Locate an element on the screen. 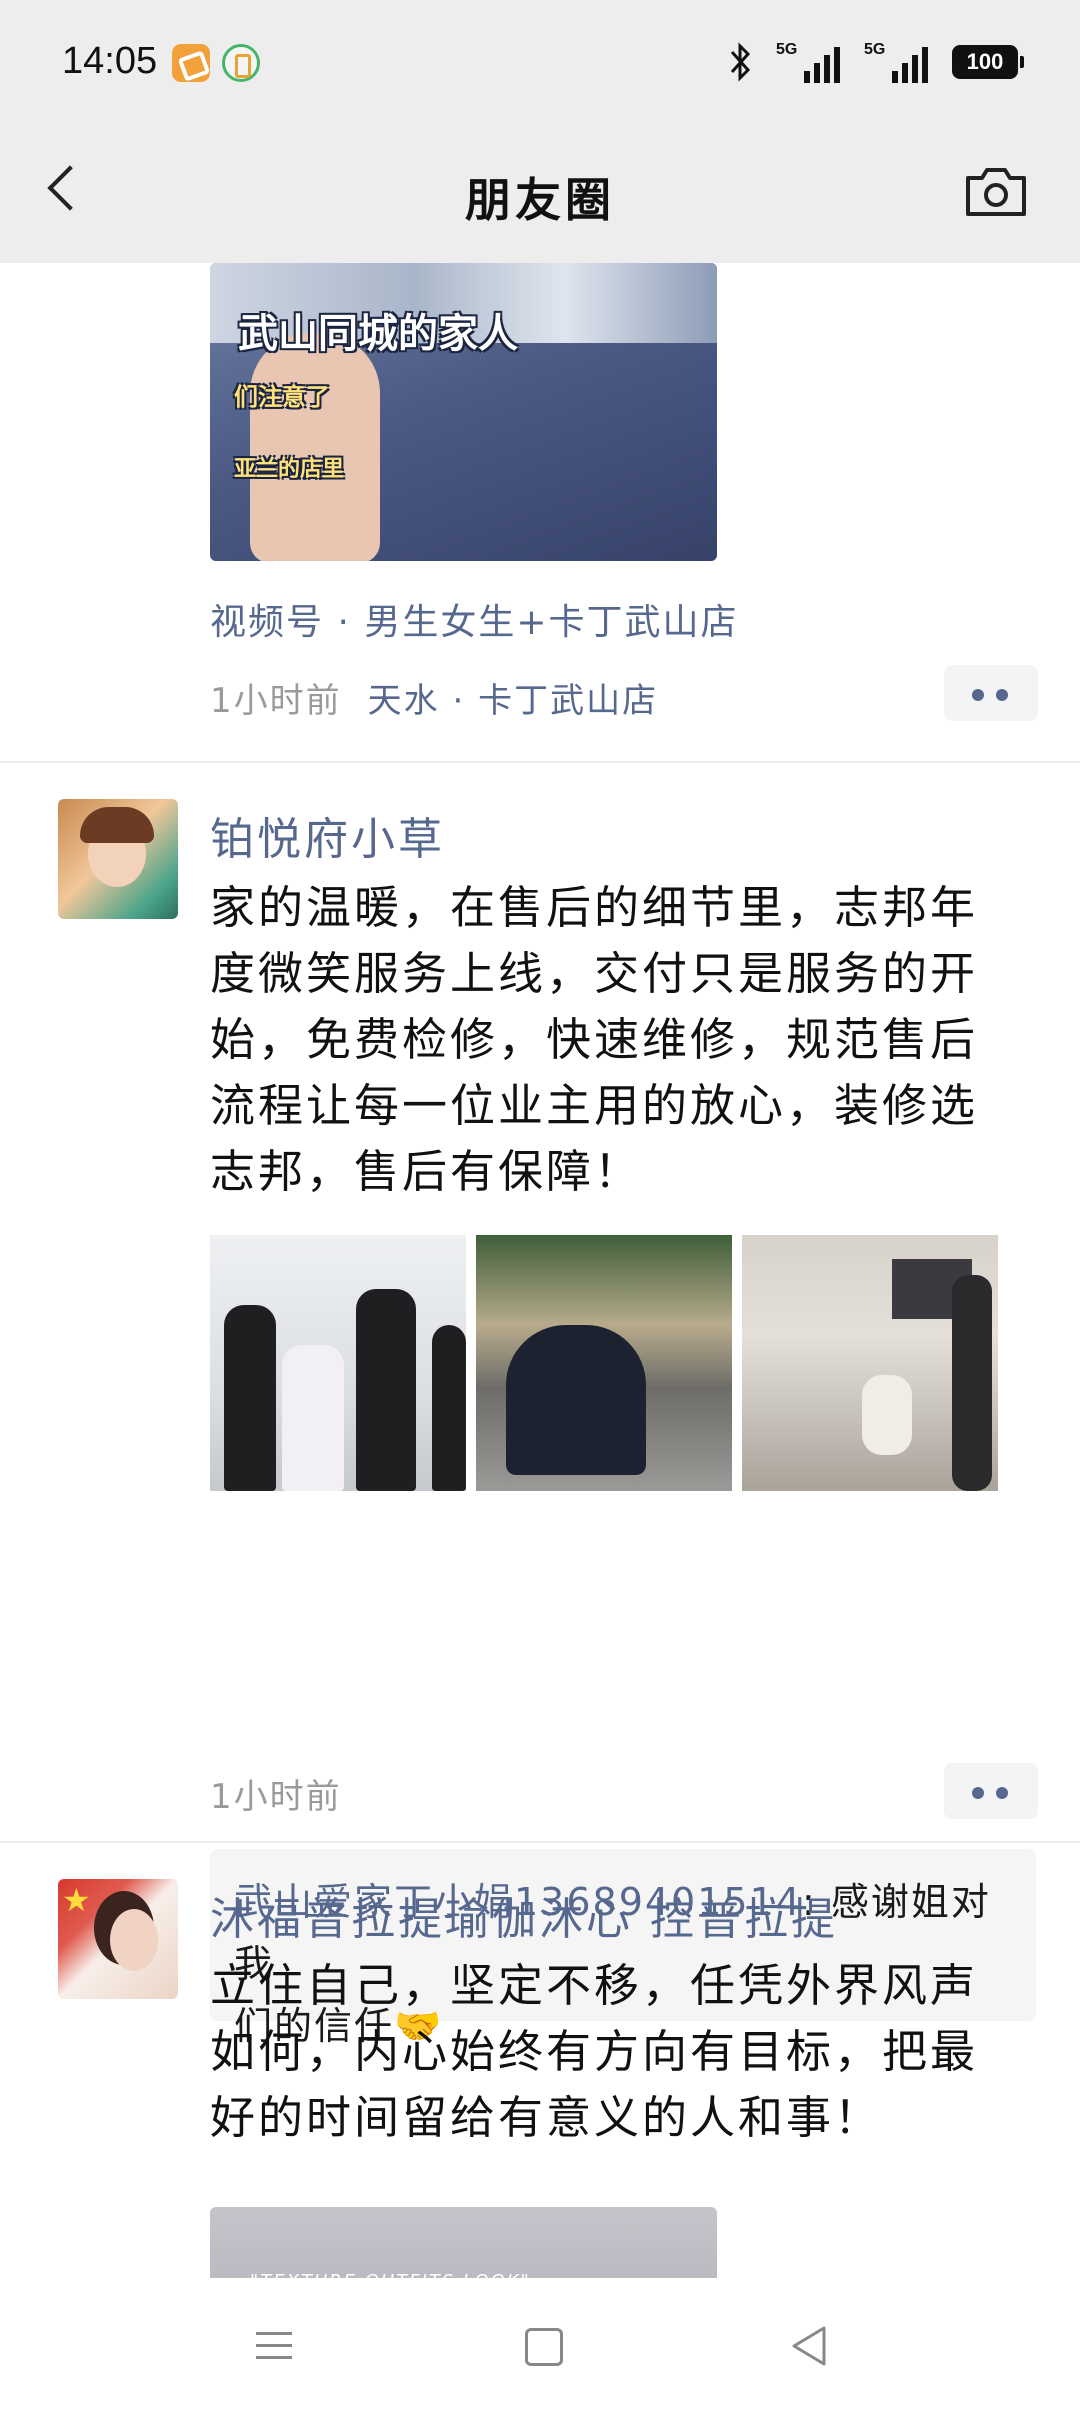 This screenshot has width=1080, height=2414. camera-icon is located at coordinates (996, 192).